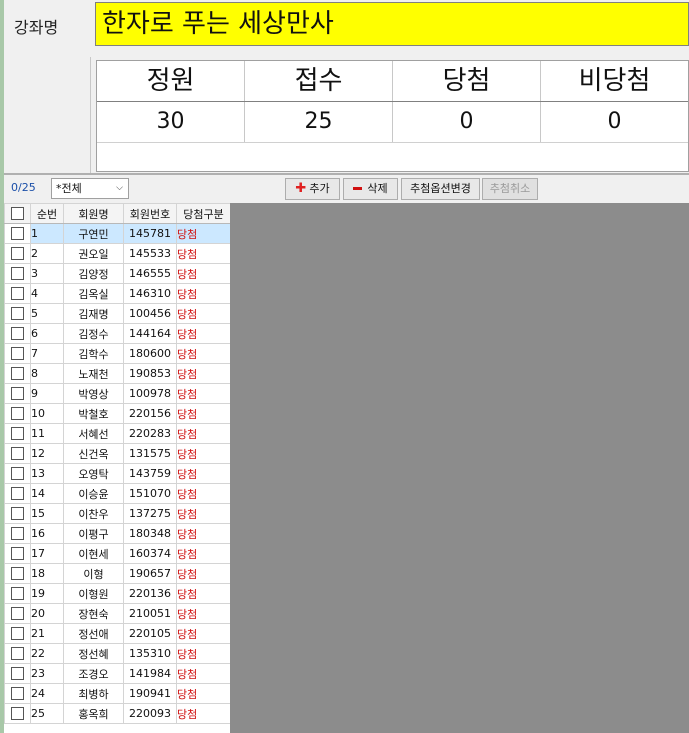  I want to click on column-header-id: 회원번호, so click(150, 213).